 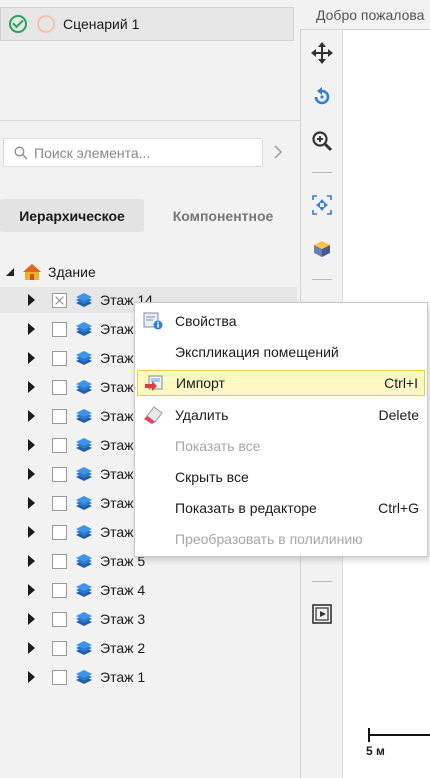 I want to click on tree-root: Здание, so click(x=51, y=272).